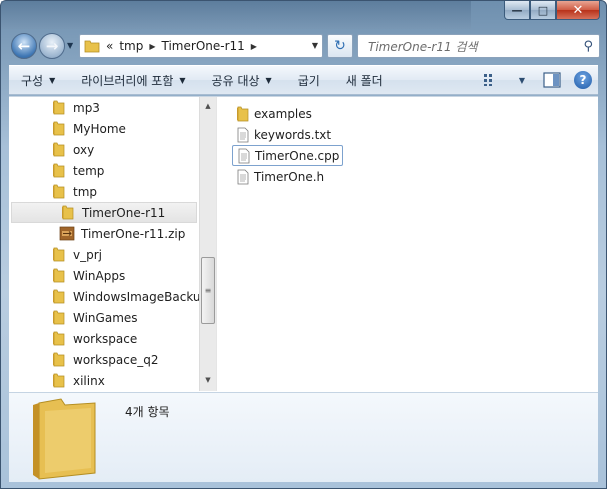 This screenshot has height=489, width=607. I want to click on burn-button: 굽기, so click(309, 80).